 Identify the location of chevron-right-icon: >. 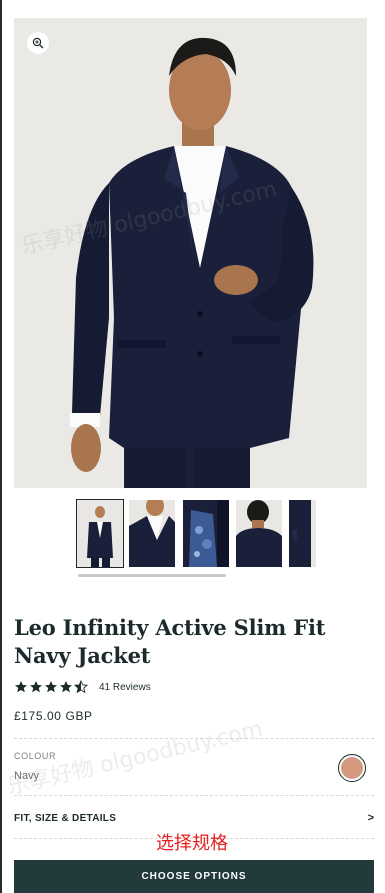
(370, 818).